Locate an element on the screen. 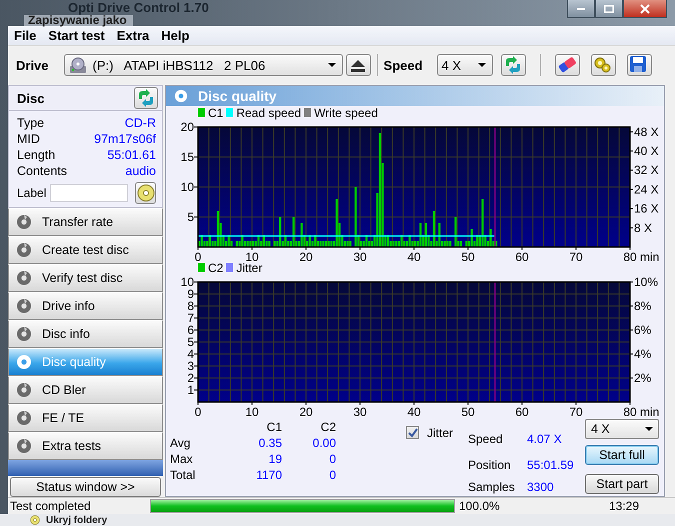 This screenshot has height=526, width=675. reading-value: 55:01.59 is located at coordinates (551, 465).